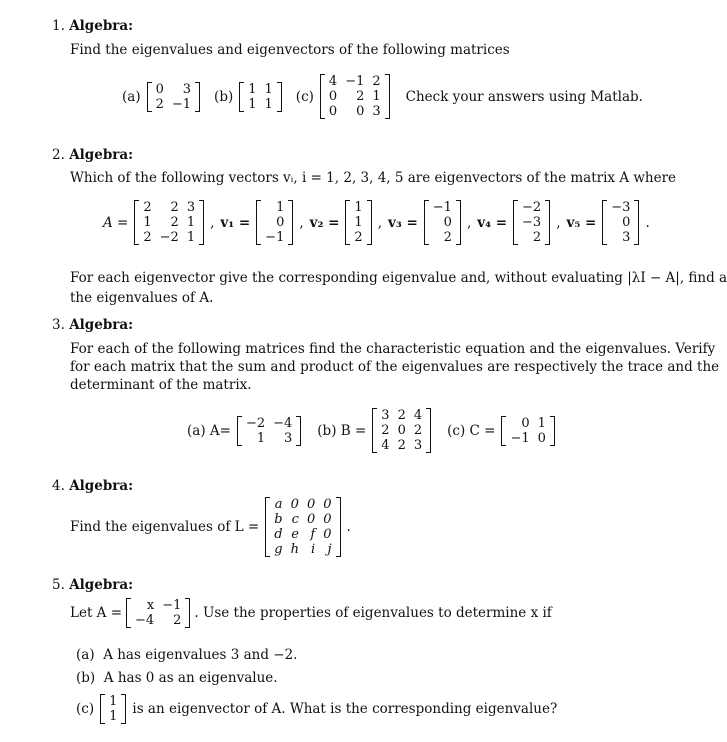 This screenshot has height=742, width=727. I want to click on matrix-entry: −3, so click(532, 222).